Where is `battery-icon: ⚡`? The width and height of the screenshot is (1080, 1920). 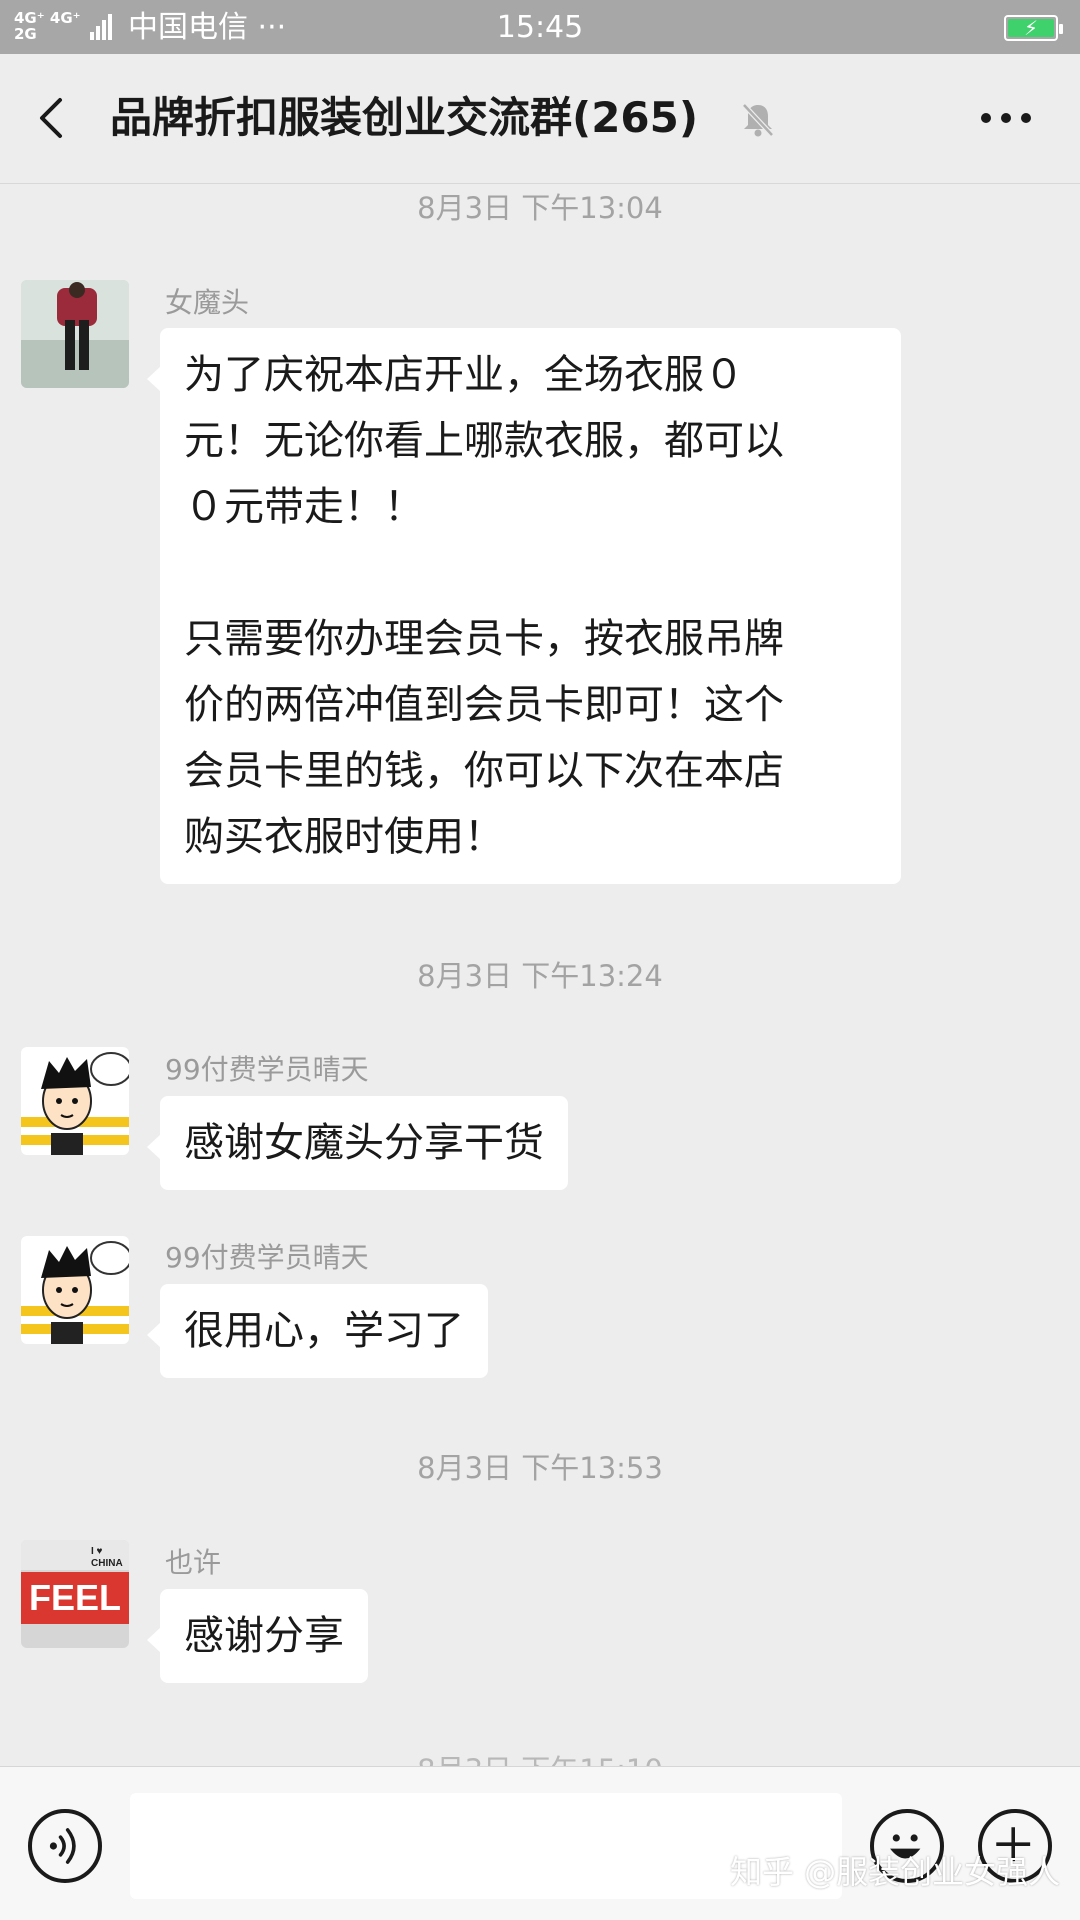 battery-icon: ⚡ is located at coordinates (1033, 28).